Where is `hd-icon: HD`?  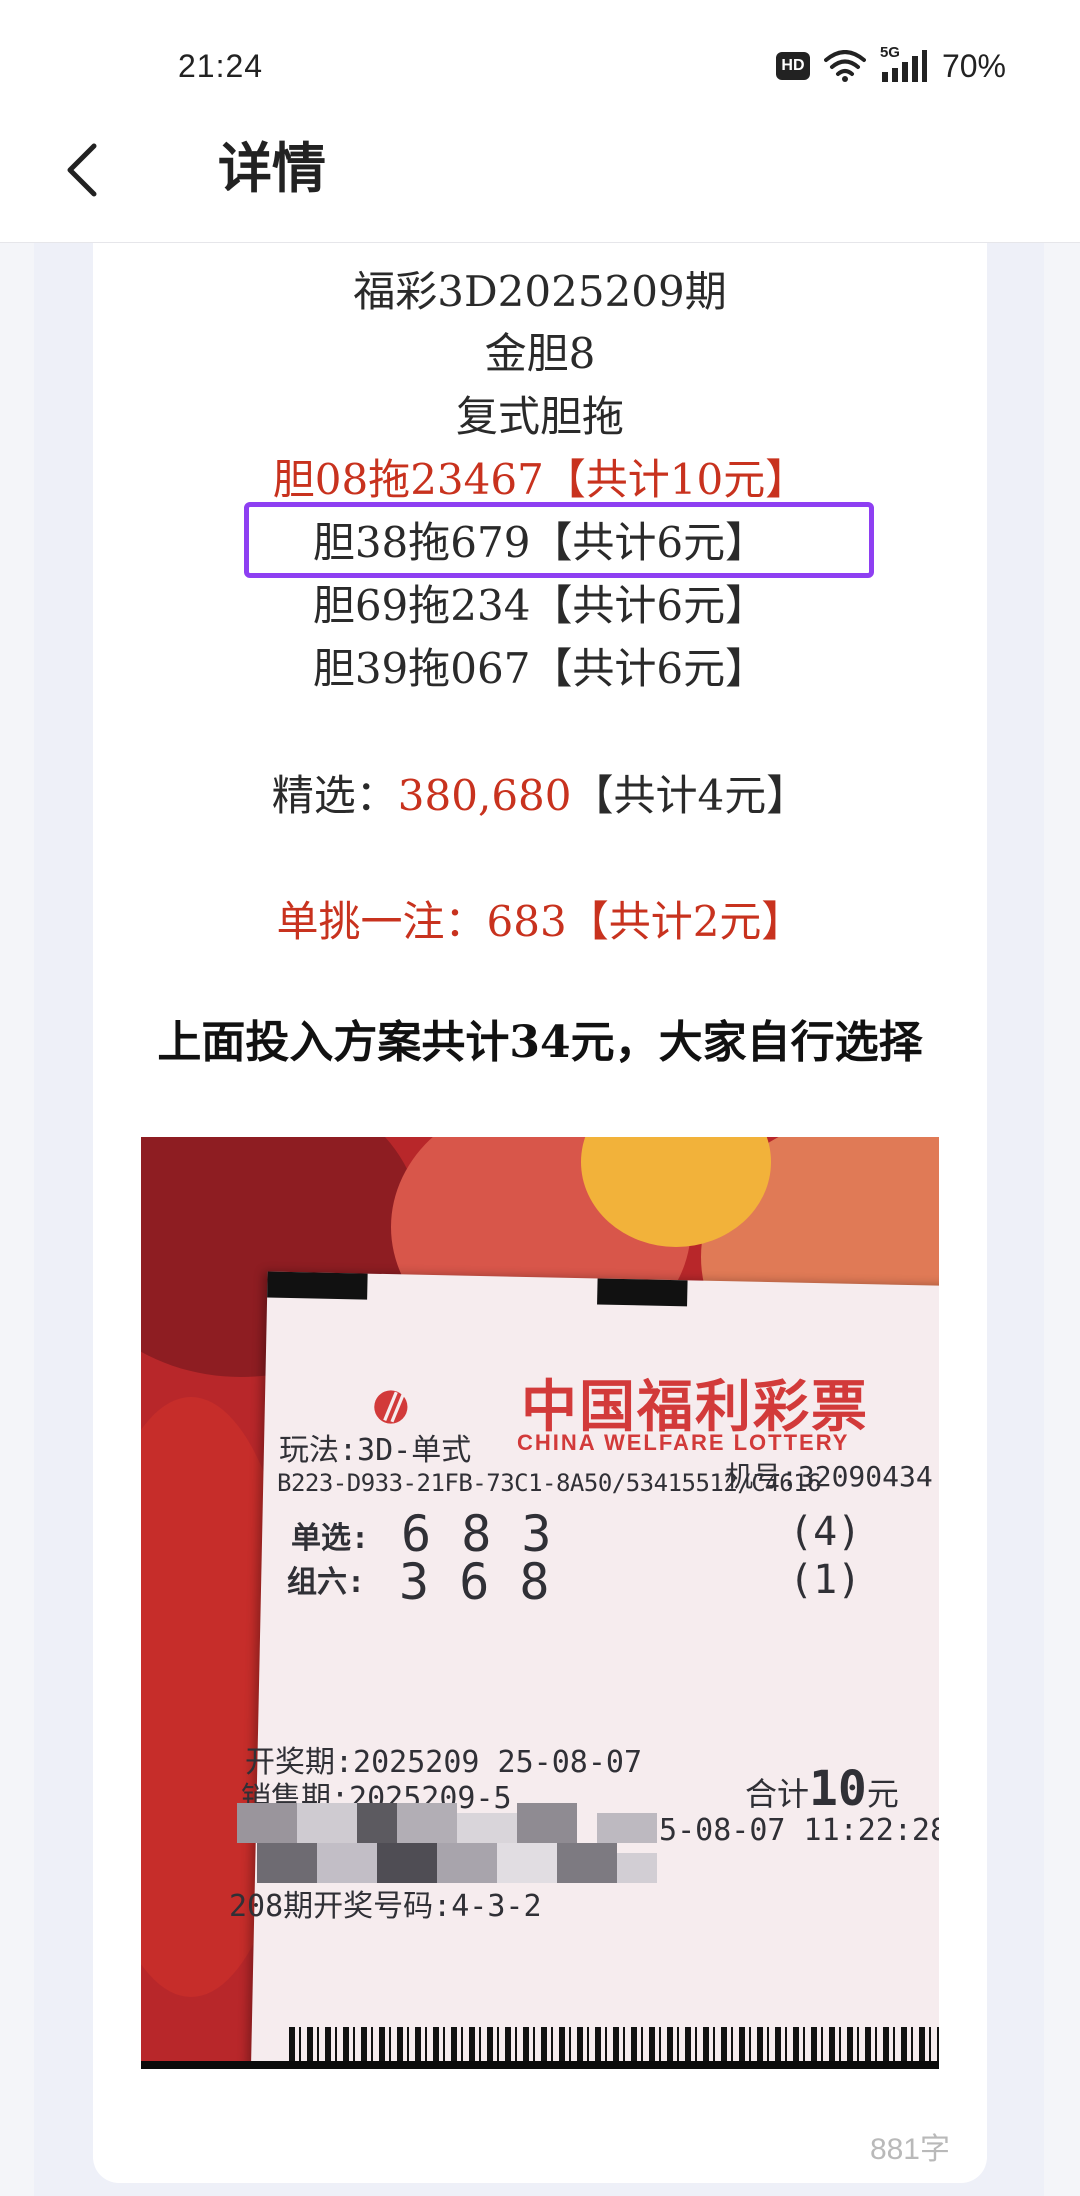 hd-icon: HD is located at coordinates (792, 66).